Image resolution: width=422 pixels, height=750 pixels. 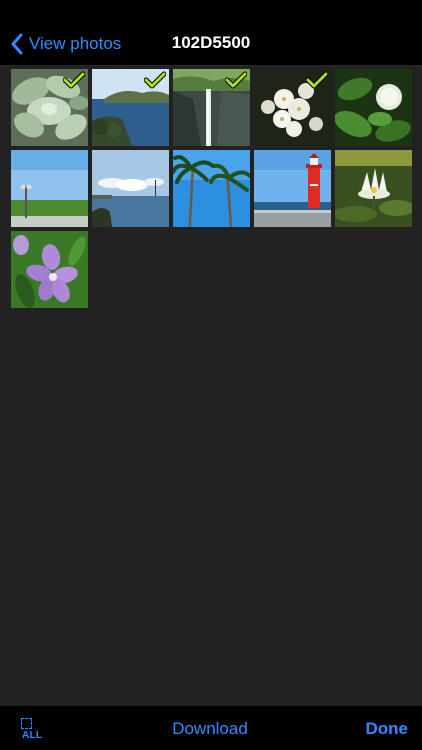 I want to click on bottom-toolbar: ALL Download Done, so click(x=211, y=727).